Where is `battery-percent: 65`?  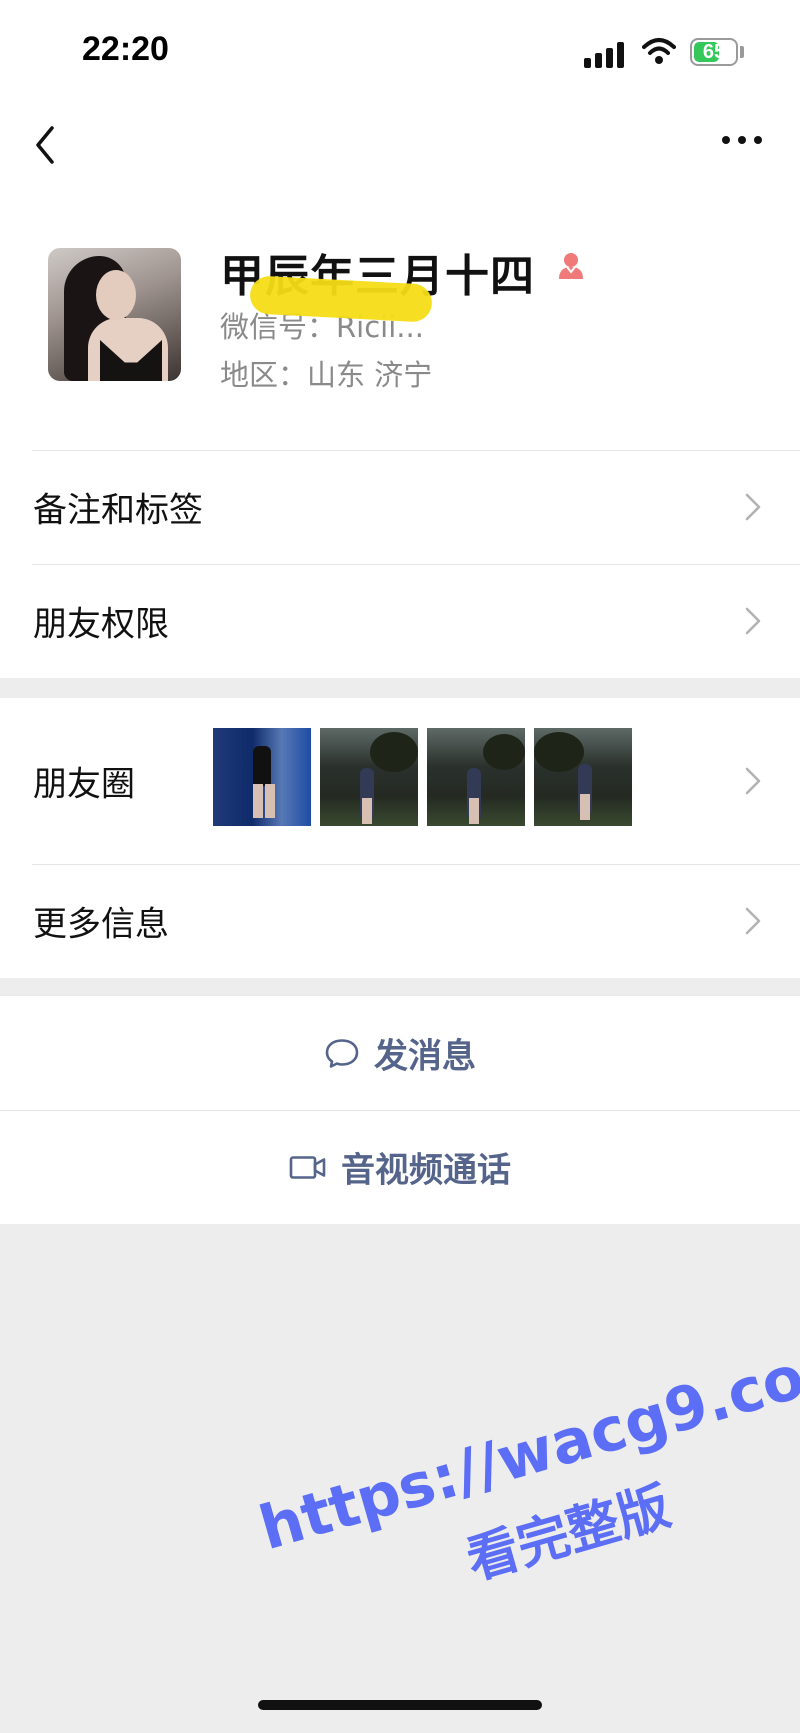
battery-percent: 65 is located at coordinates (714, 52).